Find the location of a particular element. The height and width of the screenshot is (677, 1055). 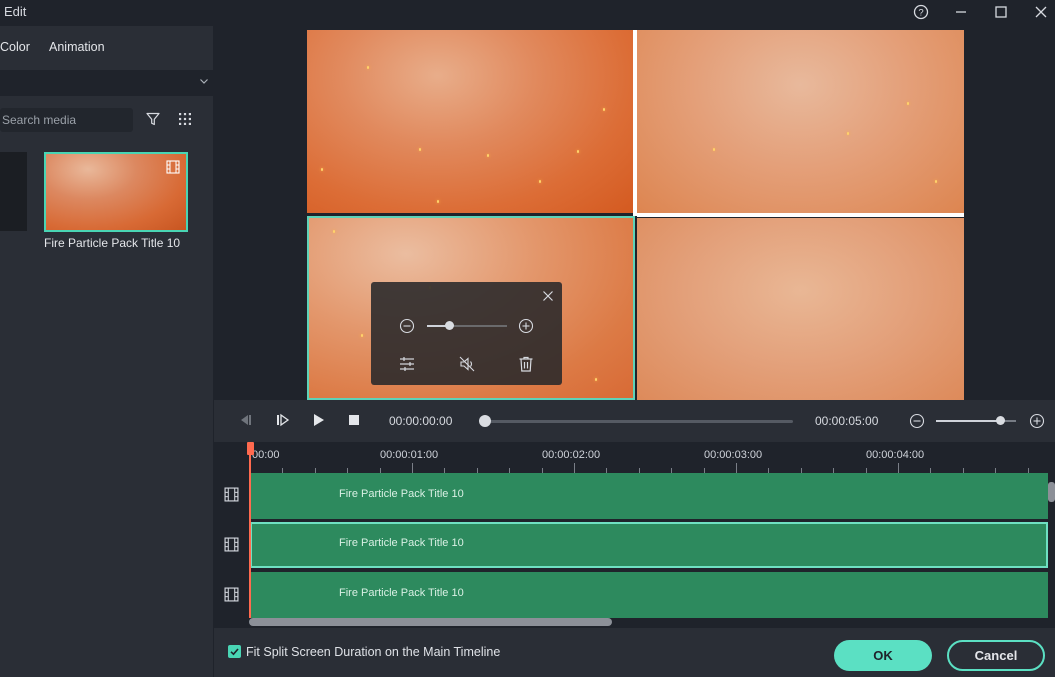

close-window-button is located at coordinates (1041, 12).